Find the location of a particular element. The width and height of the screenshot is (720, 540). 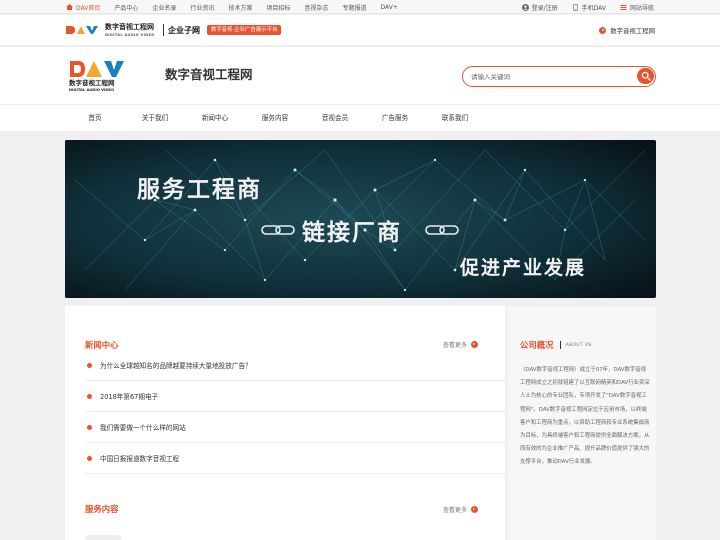

top-link-news: 行业资讯 is located at coordinates (202, 7).